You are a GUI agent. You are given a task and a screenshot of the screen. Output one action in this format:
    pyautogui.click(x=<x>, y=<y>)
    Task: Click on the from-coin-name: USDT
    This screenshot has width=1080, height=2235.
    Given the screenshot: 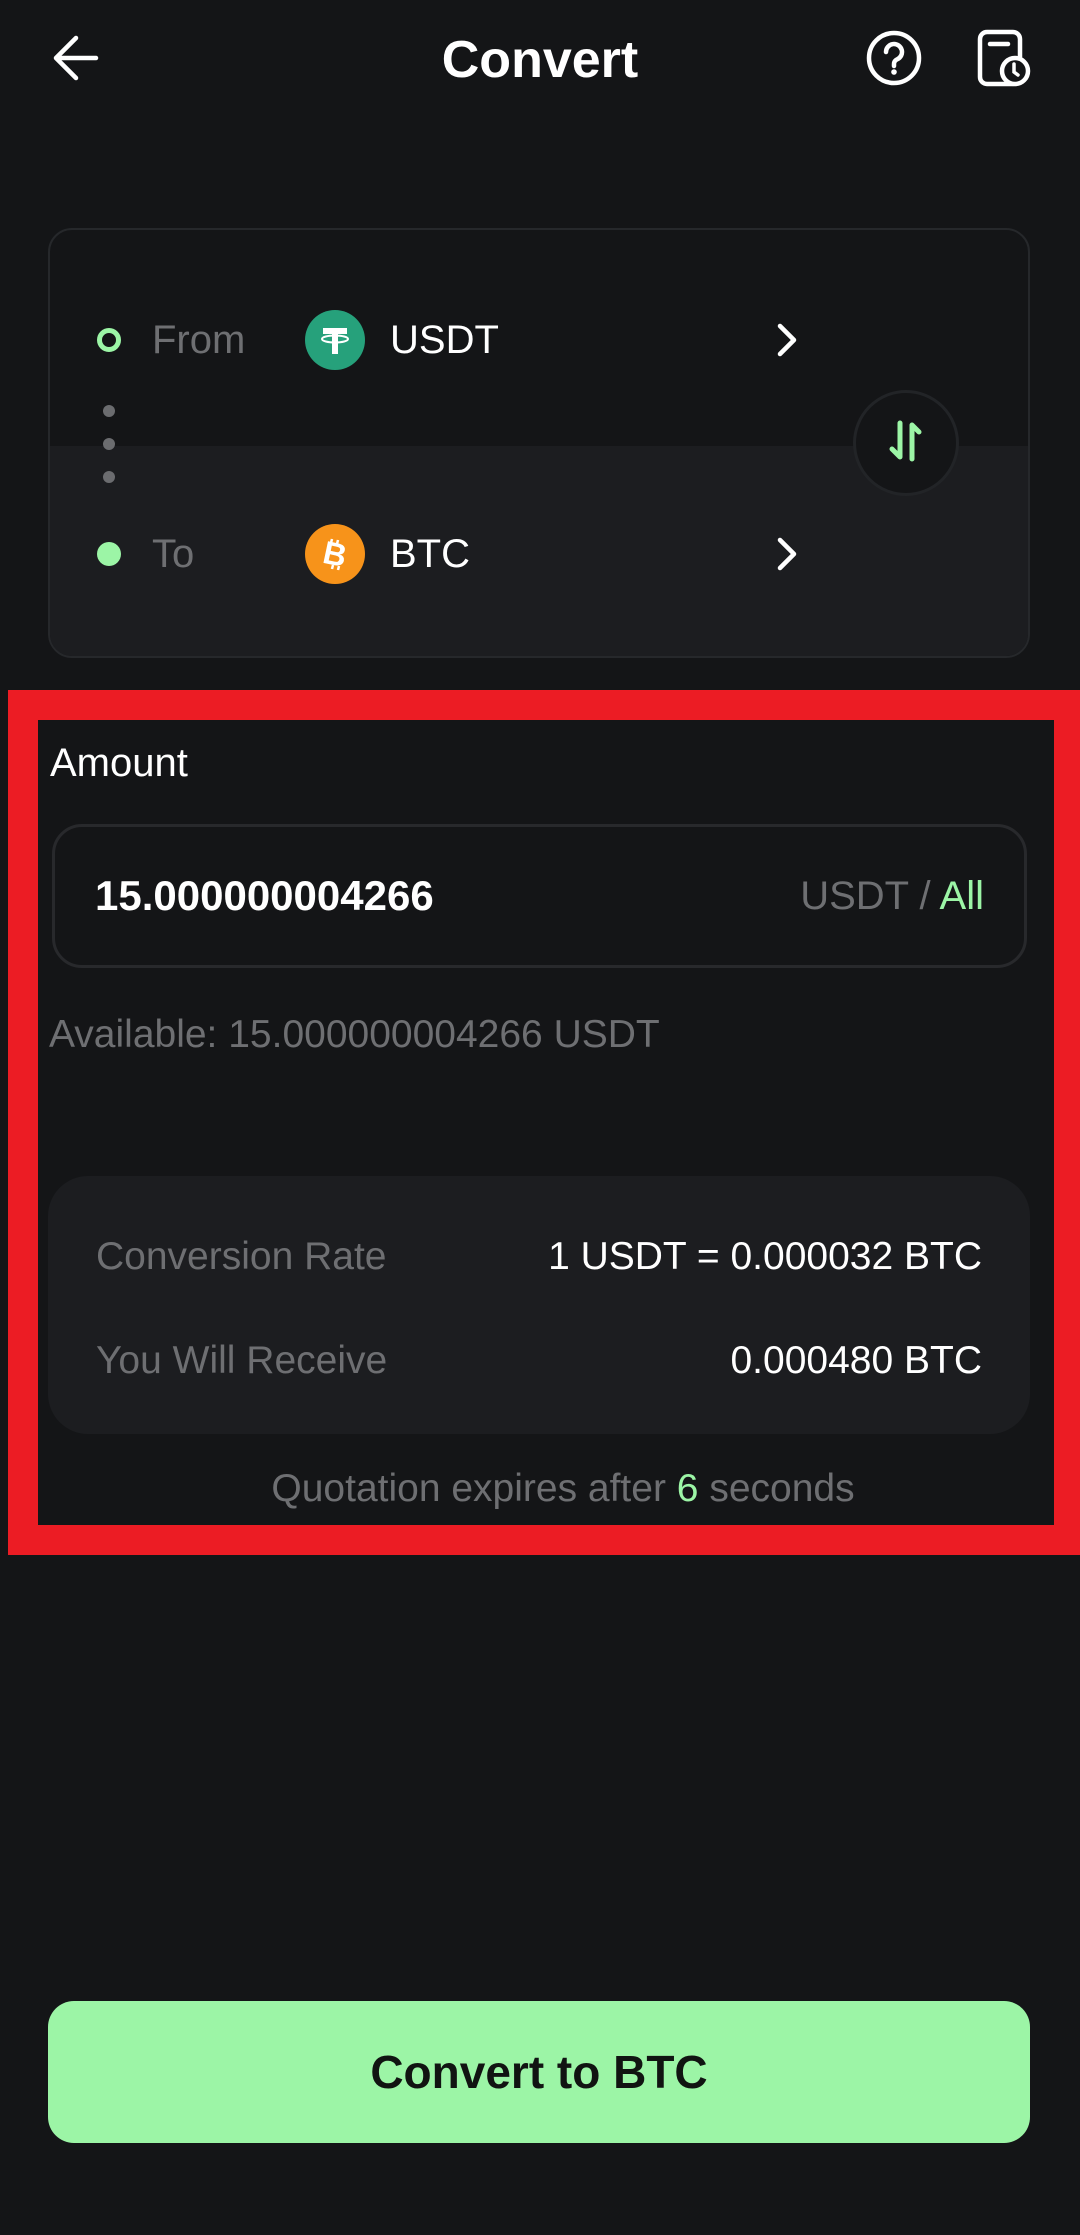 What is the action you would take?
    pyautogui.click(x=444, y=339)
    